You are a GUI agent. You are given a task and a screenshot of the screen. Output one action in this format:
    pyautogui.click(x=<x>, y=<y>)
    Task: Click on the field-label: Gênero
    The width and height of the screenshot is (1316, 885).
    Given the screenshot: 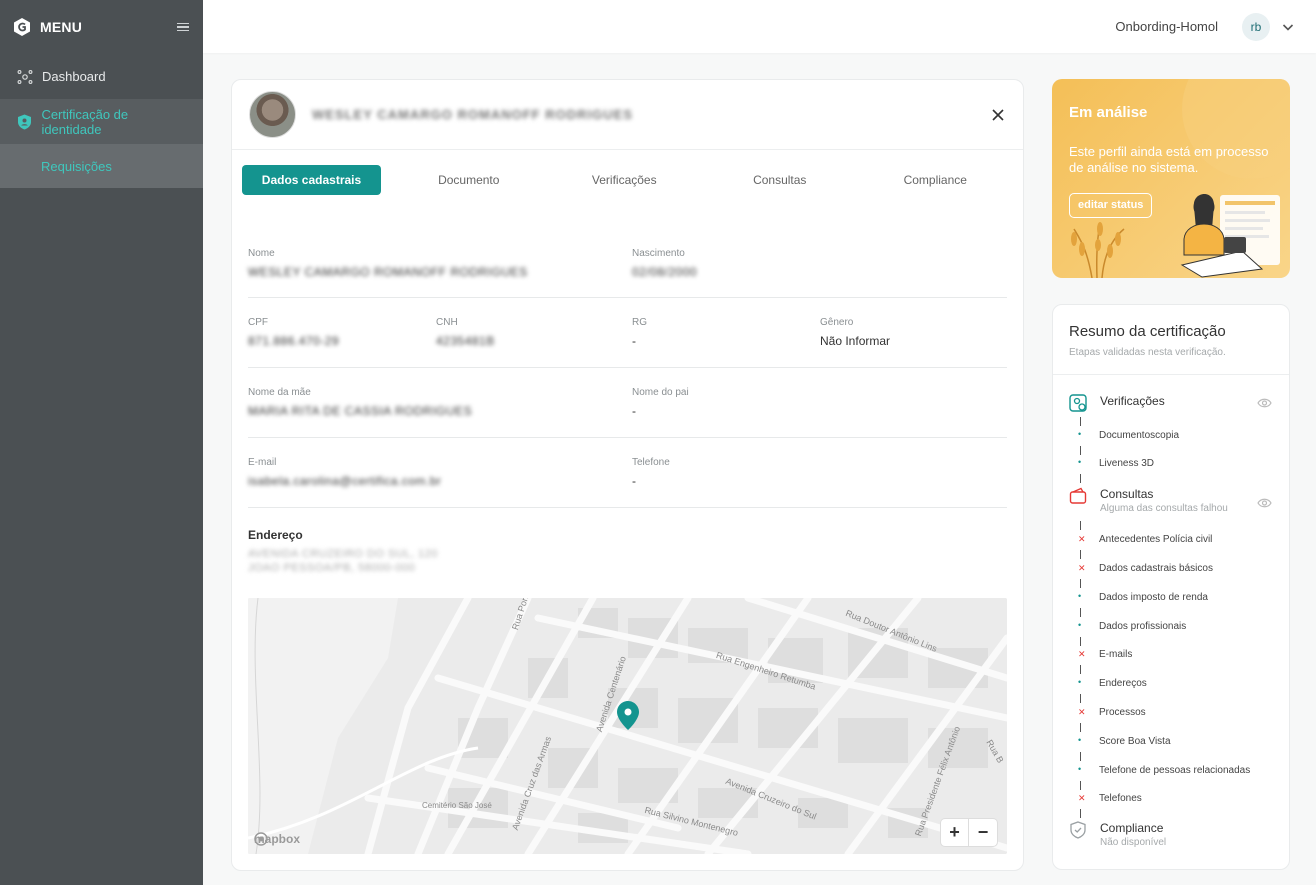 What is the action you would take?
    pyautogui.click(x=837, y=322)
    